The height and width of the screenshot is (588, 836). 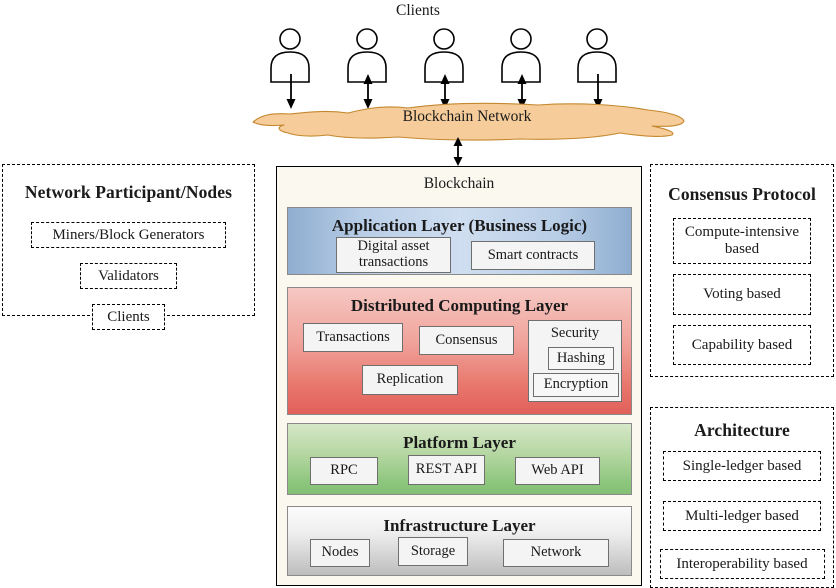 I want to click on distributed-box-transactions-label: Transactions, so click(x=353, y=336).